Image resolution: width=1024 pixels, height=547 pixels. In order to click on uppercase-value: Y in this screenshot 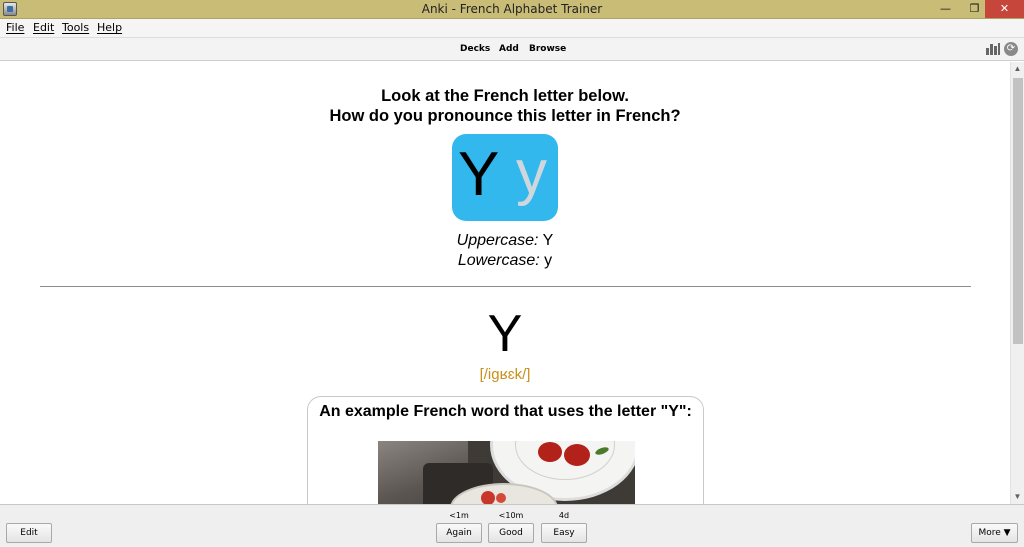, I will do `click(548, 240)`.